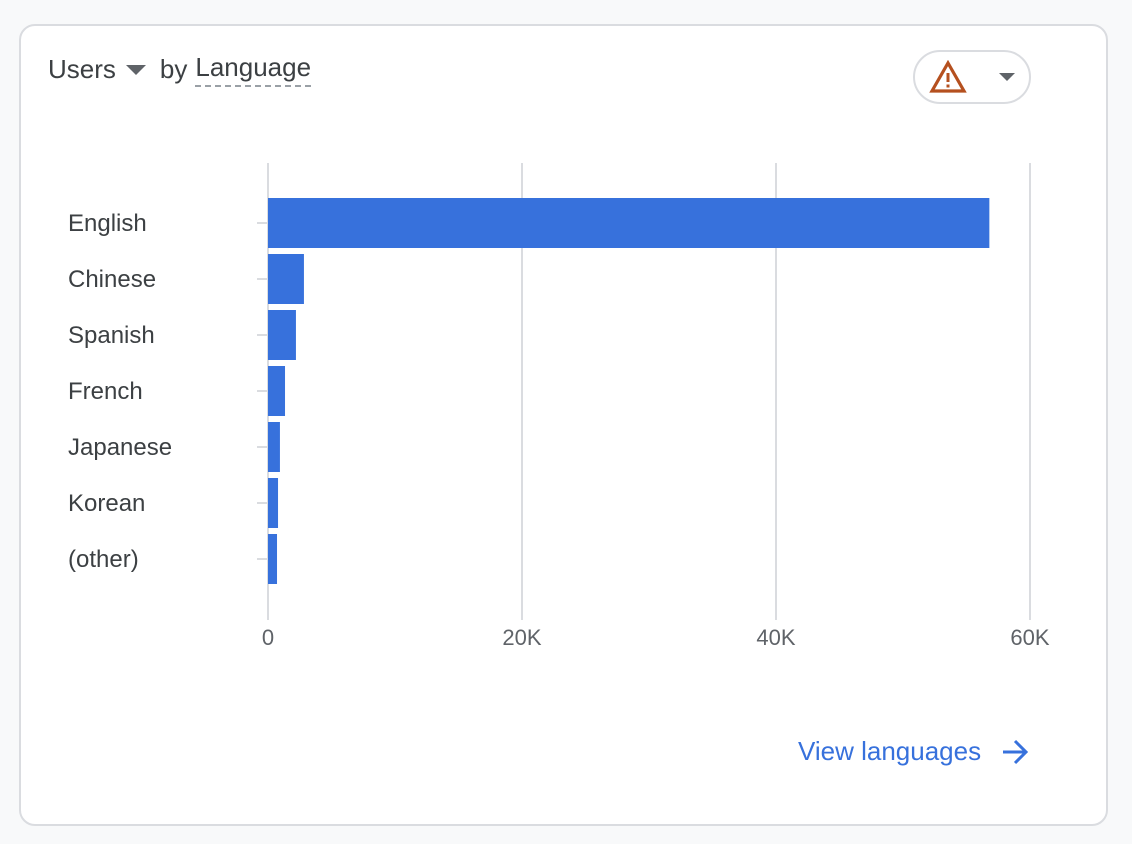  Describe the element at coordinates (890, 751) in the screenshot. I see `view-languages-label: View languages` at that location.